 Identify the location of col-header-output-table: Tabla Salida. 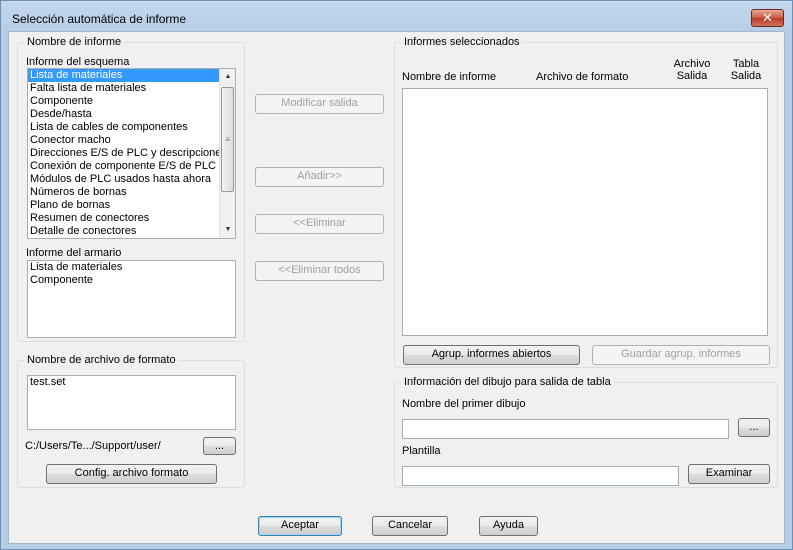
(746, 70).